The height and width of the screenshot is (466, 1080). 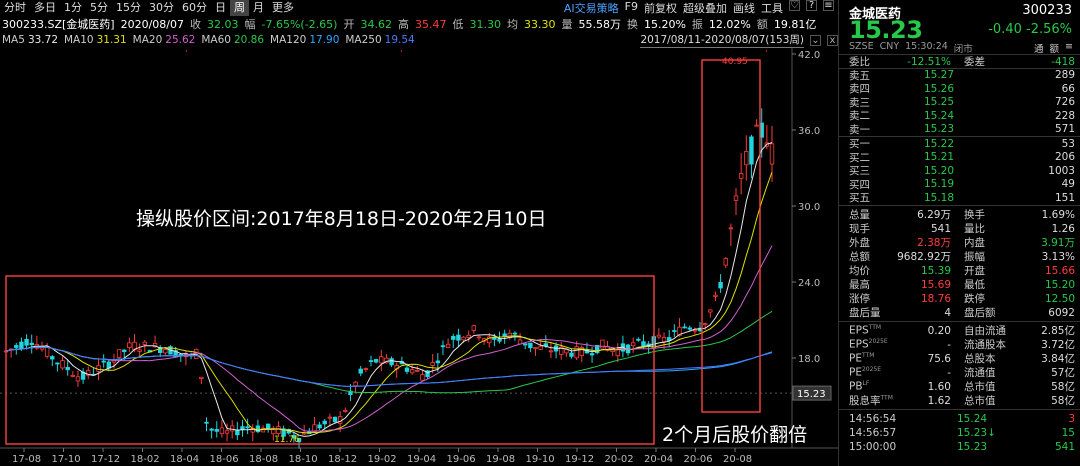 What do you see at coordinates (15, 8) in the screenshot?
I see `period-tab: 分时` at bounding box center [15, 8].